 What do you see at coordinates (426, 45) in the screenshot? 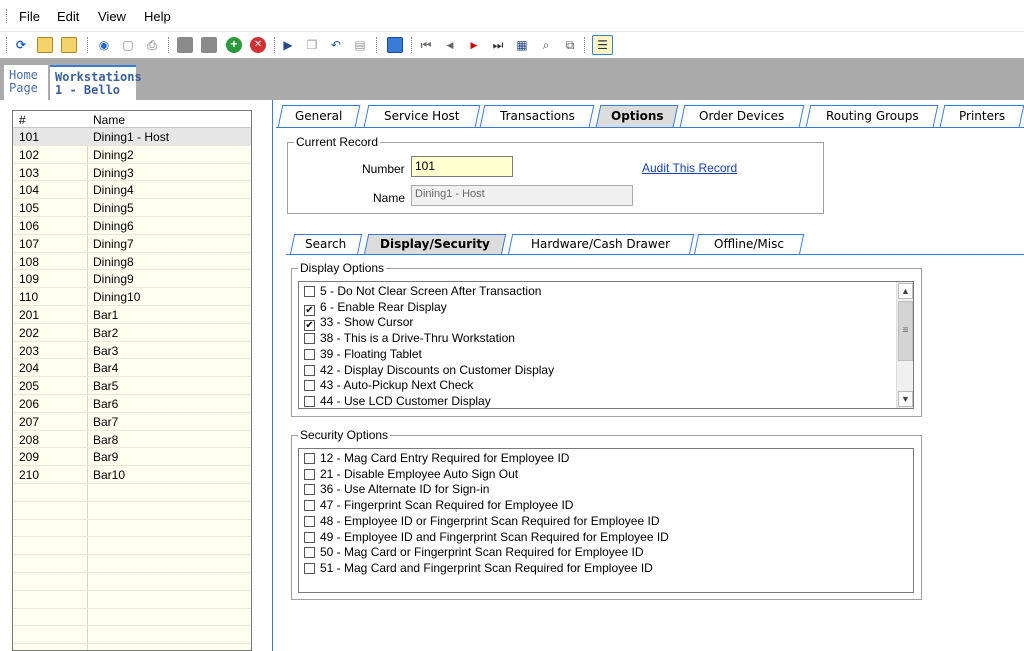
I see `first-record-icon: ⏮` at bounding box center [426, 45].